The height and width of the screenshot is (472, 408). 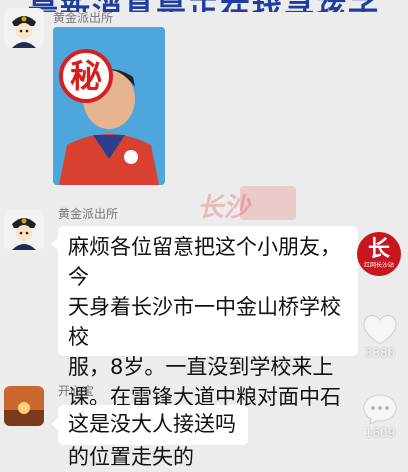 I want to click on message-bubble: 这是没大人接送吗, so click(x=153, y=425).